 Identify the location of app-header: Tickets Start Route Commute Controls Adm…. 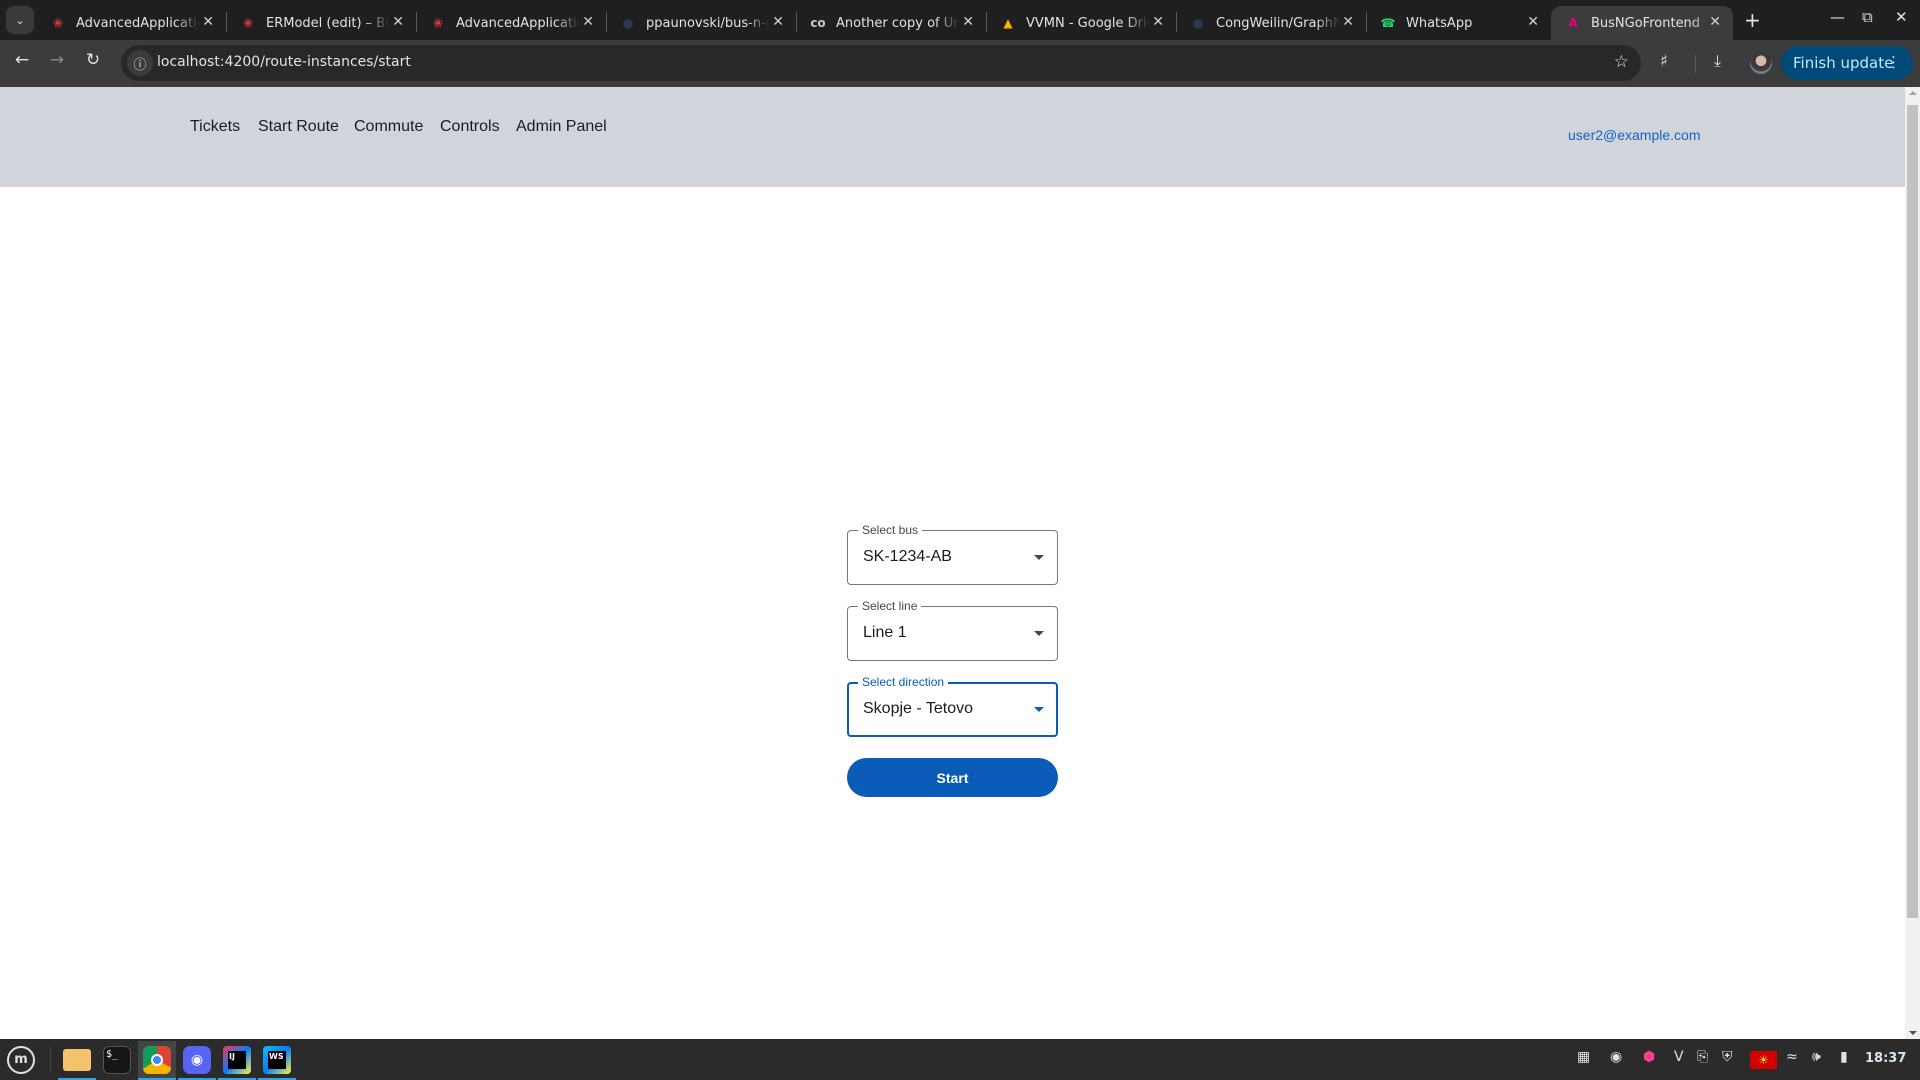
(952, 137).